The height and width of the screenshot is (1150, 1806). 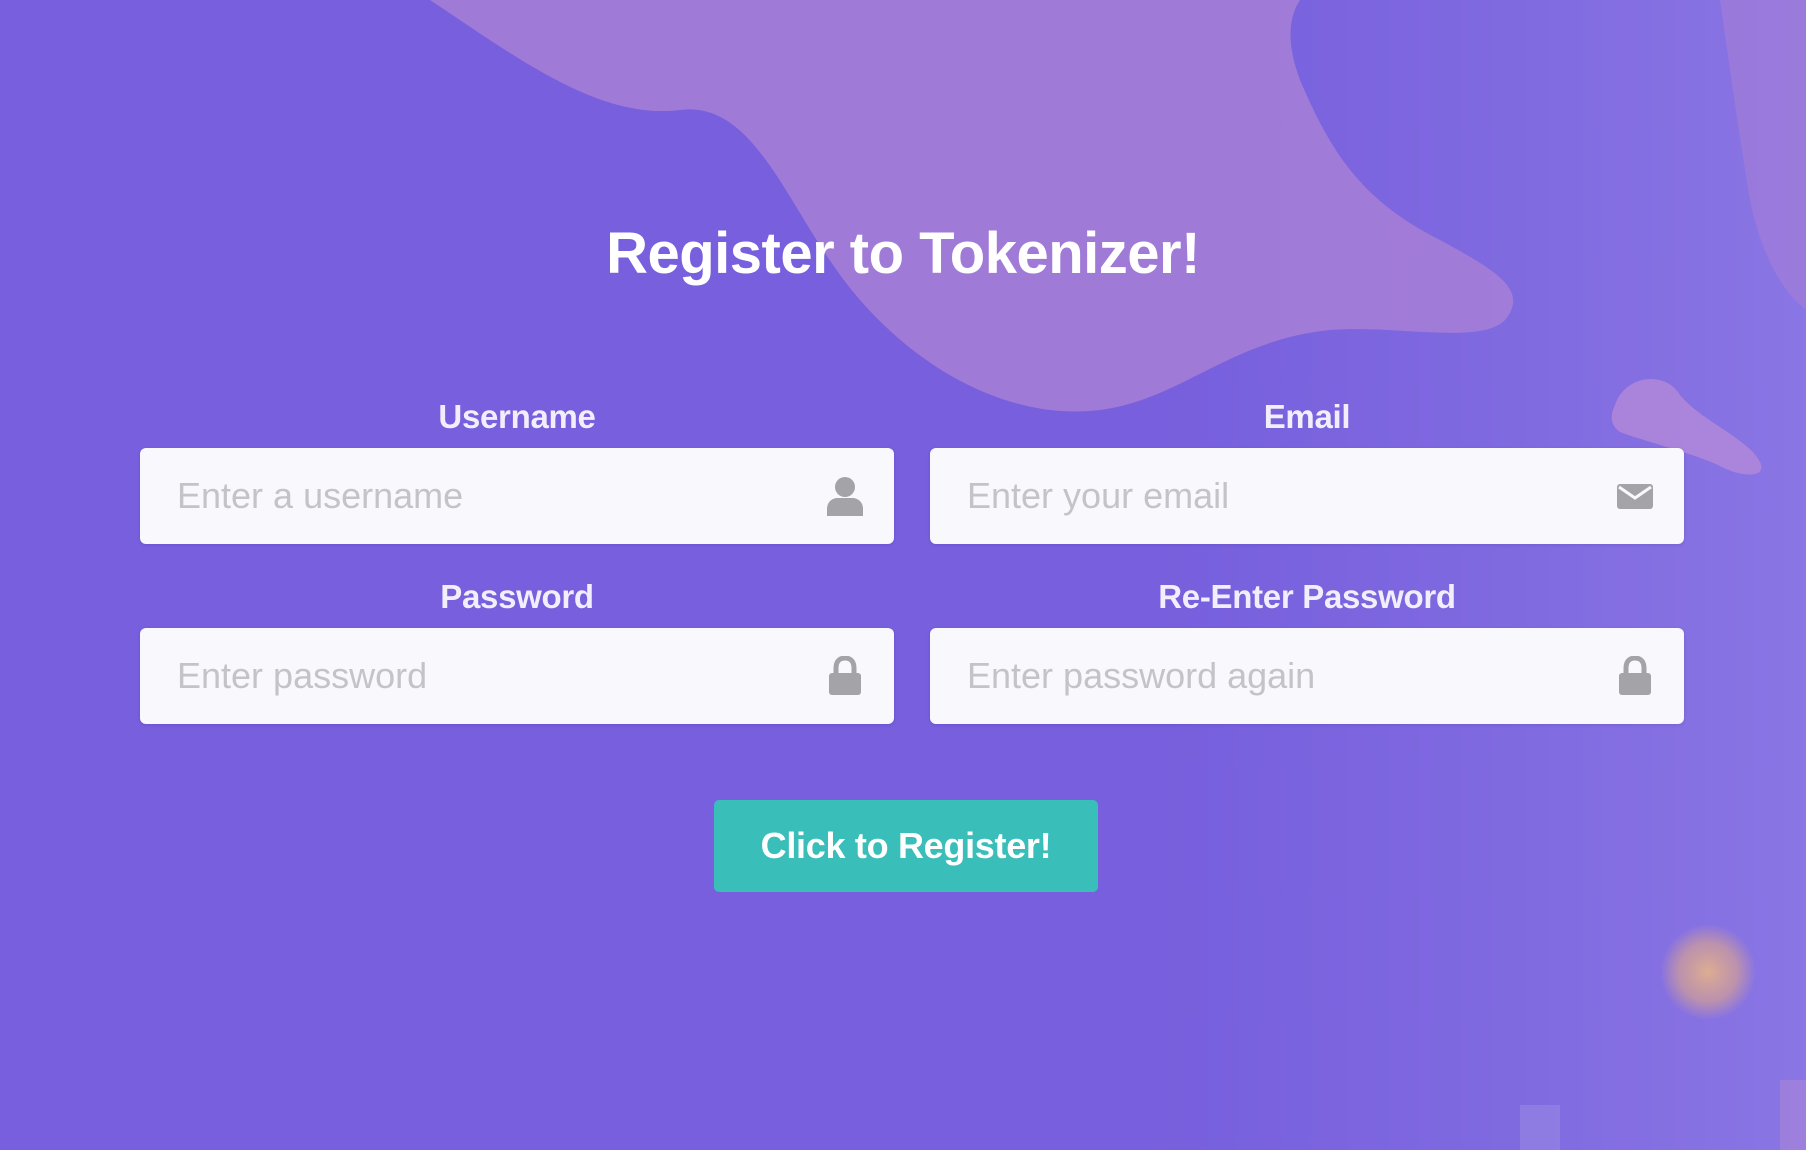 I want to click on reenter-password-field, so click(x=1307, y=676).